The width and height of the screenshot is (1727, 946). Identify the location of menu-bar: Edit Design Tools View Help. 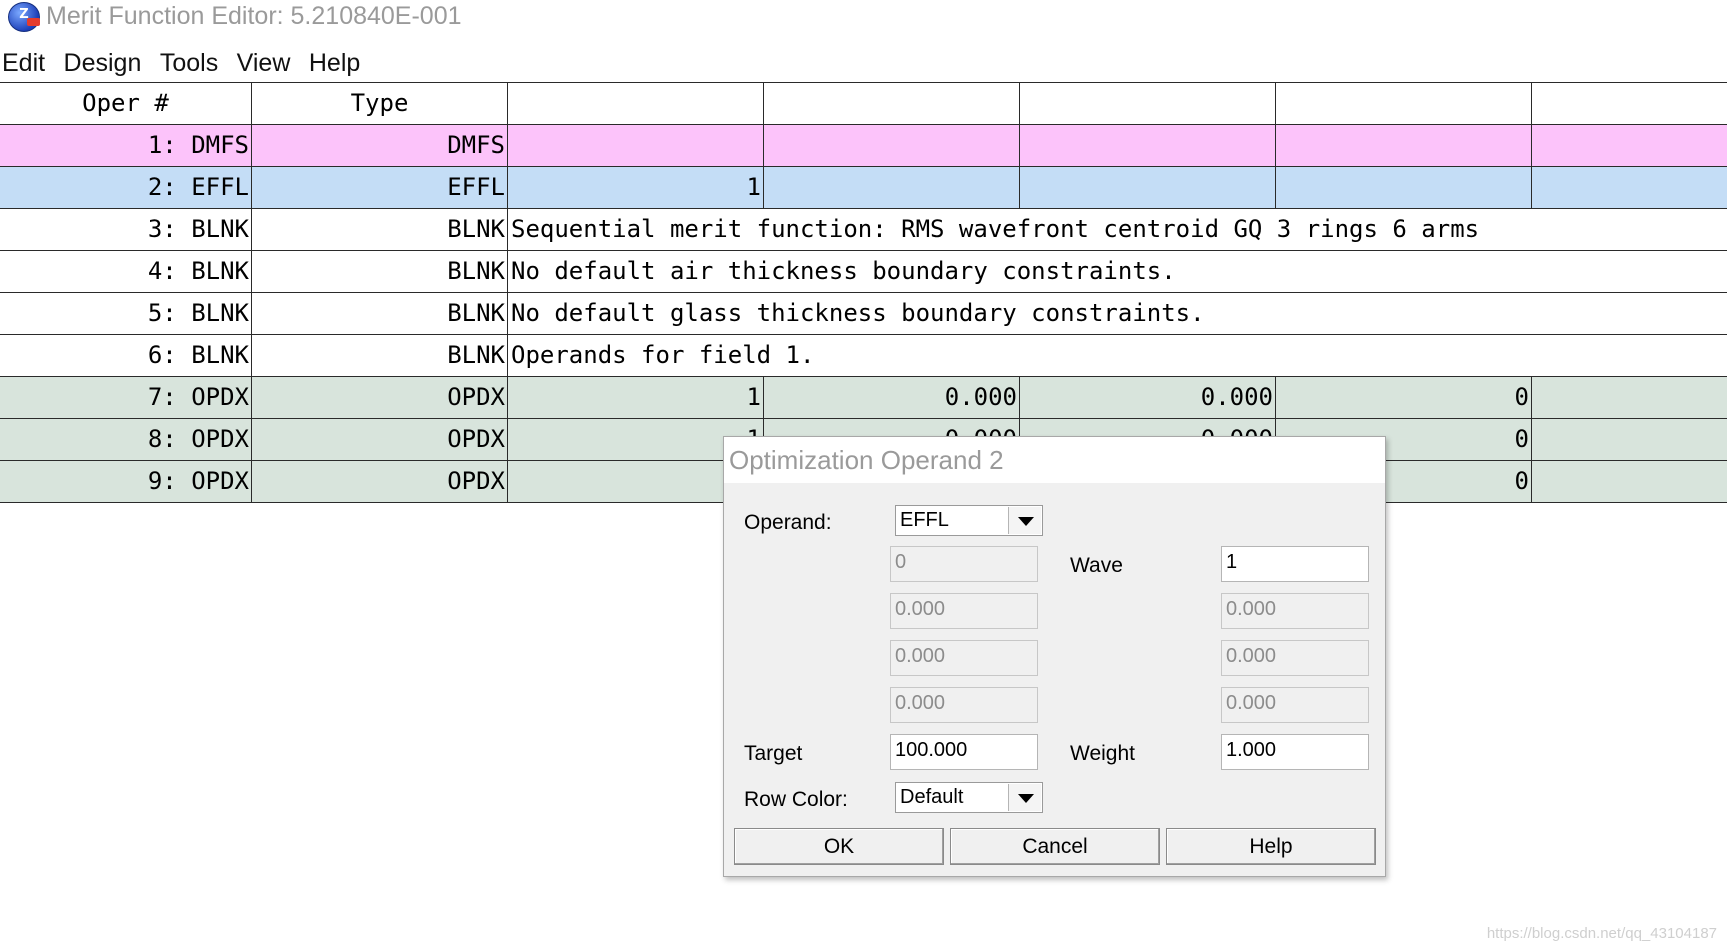
(186, 63).